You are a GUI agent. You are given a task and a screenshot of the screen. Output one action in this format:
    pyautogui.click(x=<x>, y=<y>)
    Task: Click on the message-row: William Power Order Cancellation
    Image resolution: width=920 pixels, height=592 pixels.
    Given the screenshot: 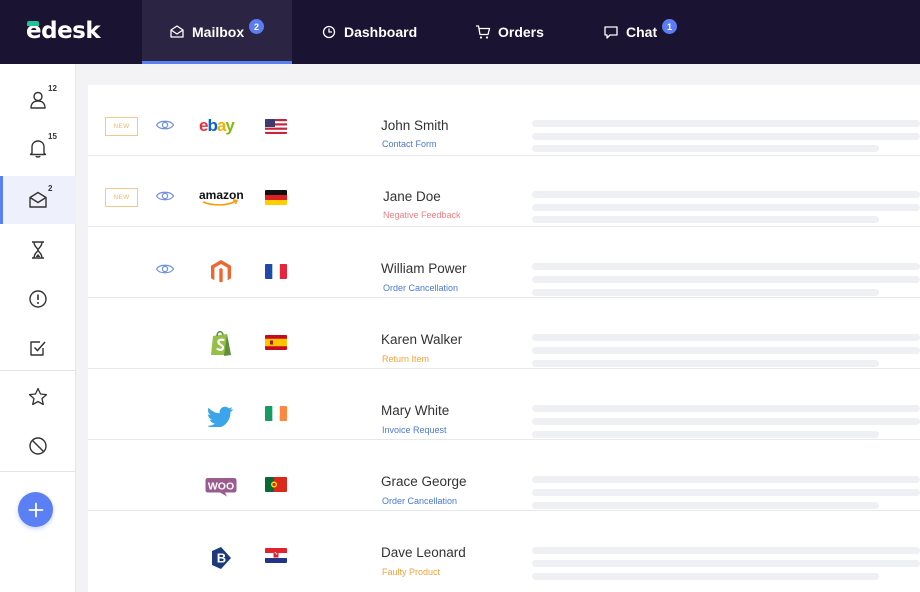 What is the action you would take?
    pyautogui.click(x=504, y=262)
    